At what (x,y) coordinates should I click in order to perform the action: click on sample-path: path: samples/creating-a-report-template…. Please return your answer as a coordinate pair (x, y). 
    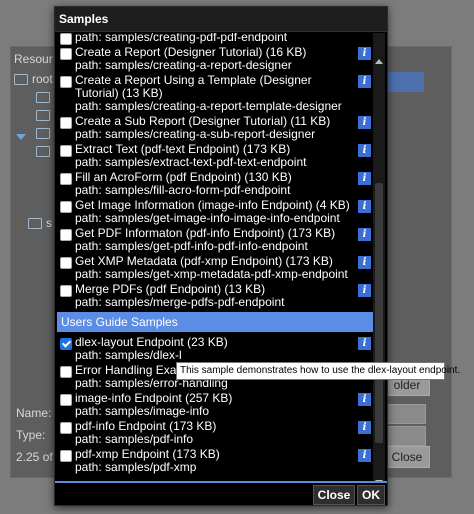
    Looking at the image, I should click on (208, 106).